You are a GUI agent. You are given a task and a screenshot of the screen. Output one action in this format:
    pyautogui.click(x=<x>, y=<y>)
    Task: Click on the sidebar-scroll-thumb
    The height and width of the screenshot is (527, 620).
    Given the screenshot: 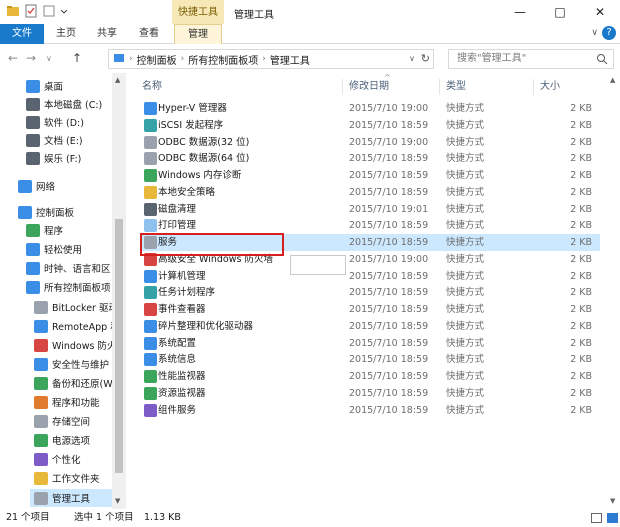 What is the action you would take?
    pyautogui.click(x=119, y=346)
    